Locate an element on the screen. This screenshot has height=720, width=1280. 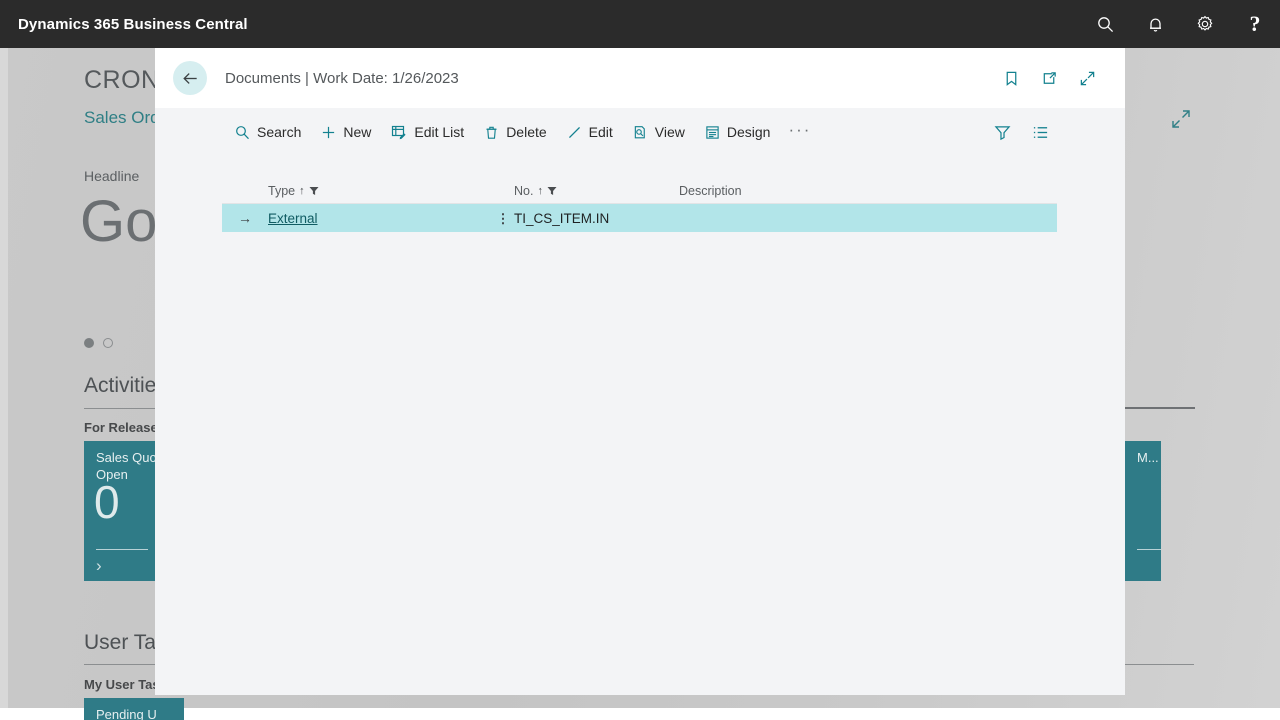
toolbar-new-button: New is located at coordinates (346, 132).